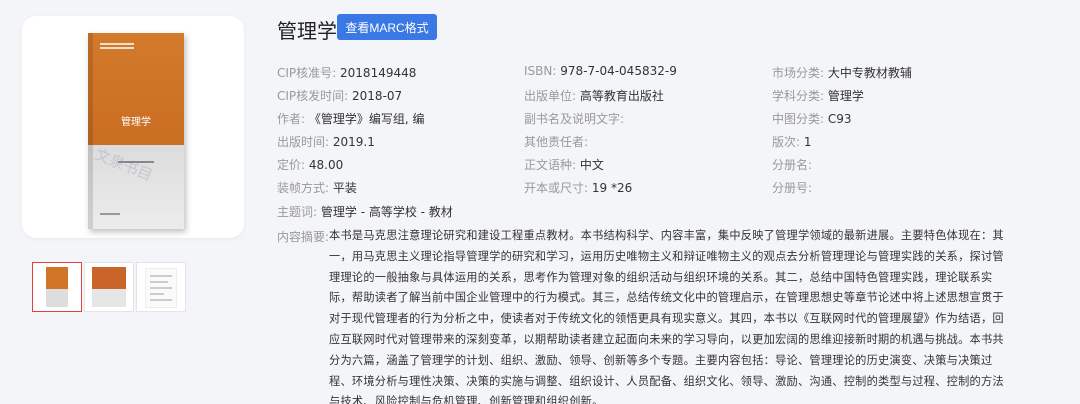  I want to click on view-marc-button: 查看MARC格式, so click(387, 27).